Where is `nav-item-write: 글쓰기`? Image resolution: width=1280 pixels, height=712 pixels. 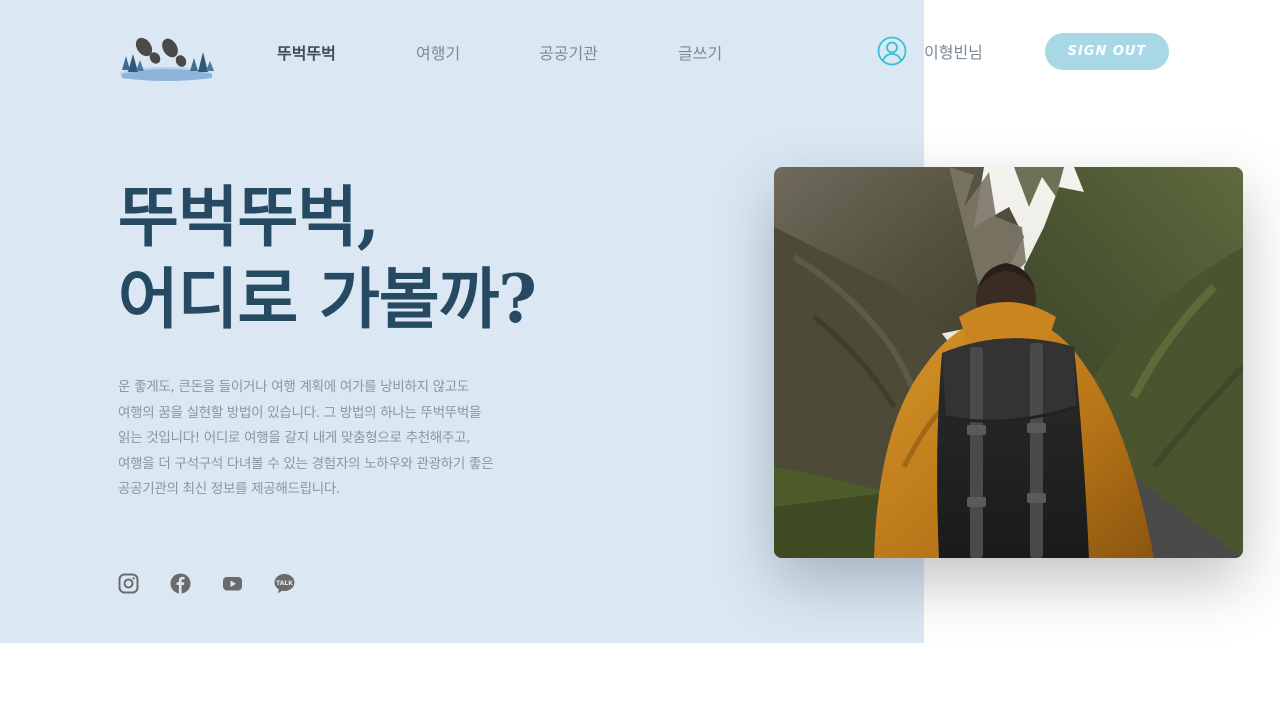
nav-item-write: 글쓰기 is located at coordinates (700, 52).